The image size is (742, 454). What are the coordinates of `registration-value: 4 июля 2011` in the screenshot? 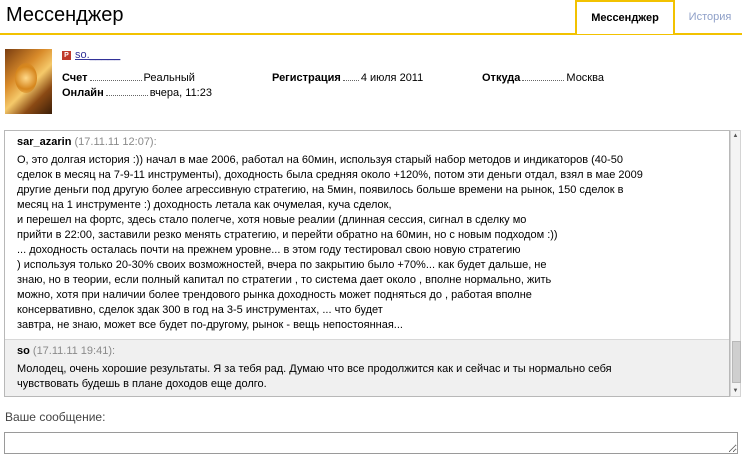 It's located at (392, 78).